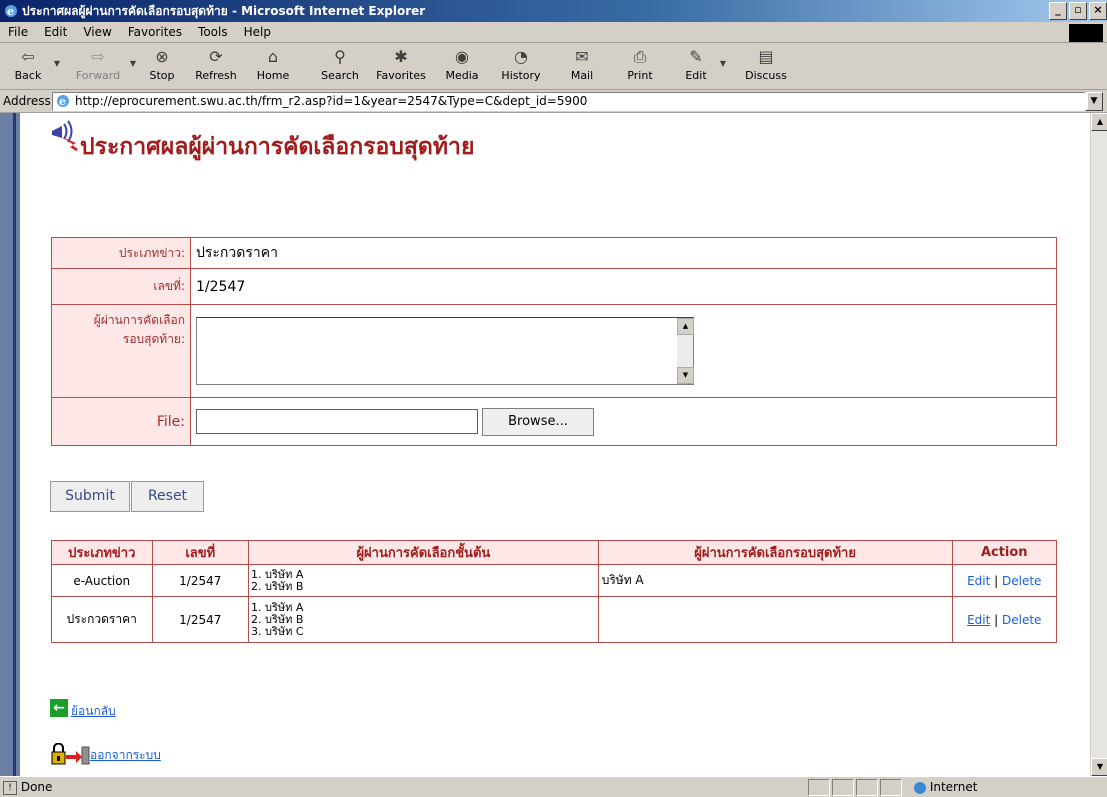 The height and width of the screenshot is (797, 1107). What do you see at coordinates (1098, 11) in the screenshot?
I see `close-button: ×` at bounding box center [1098, 11].